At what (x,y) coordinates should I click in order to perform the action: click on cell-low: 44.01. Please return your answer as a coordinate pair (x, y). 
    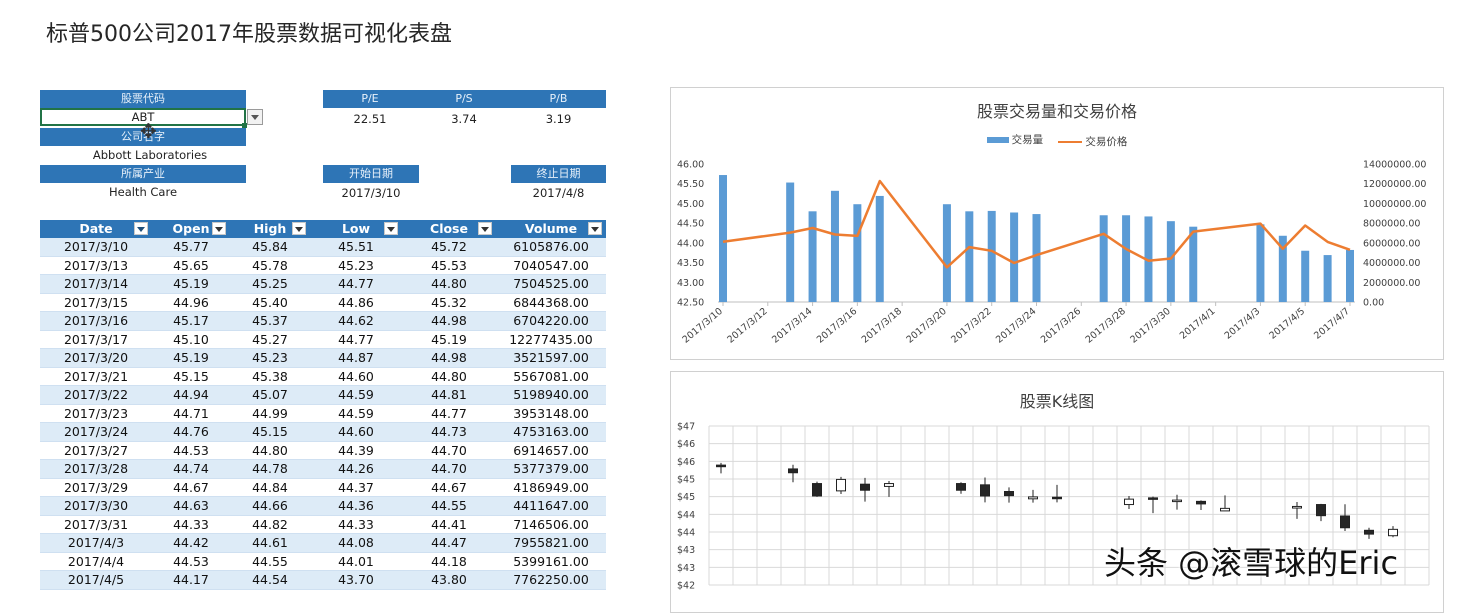
    Looking at the image, I should click on (356, 562).